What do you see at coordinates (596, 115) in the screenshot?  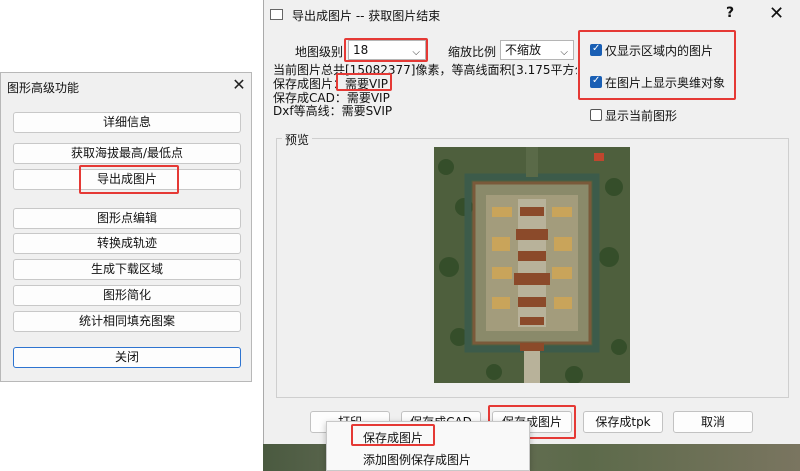 I see `show-current-shape-checkbox` at bounding box center [596, 115].